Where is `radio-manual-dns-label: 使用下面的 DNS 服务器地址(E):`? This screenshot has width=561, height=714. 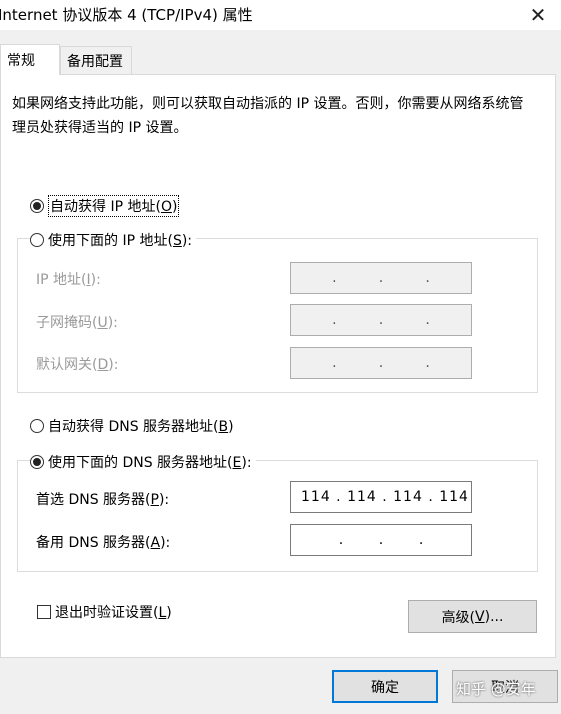 radio-manual-dns-label: 使用下面的 DNS 服务器地址(E): is located at coordinates (150, 463).